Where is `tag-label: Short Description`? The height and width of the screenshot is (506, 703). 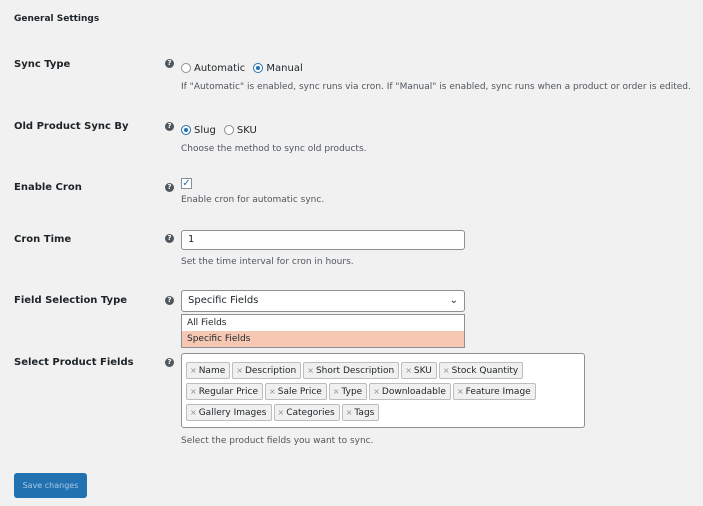 tag-label: Short Description is located at coordinates (355, 371).